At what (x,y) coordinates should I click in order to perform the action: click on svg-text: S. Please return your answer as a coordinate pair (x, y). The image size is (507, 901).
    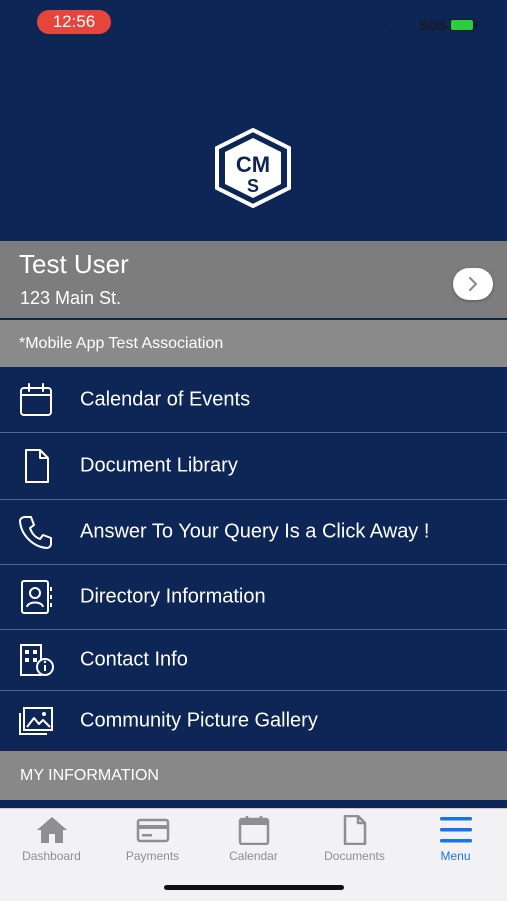
    Looking at the image, I should click on (253, 186).